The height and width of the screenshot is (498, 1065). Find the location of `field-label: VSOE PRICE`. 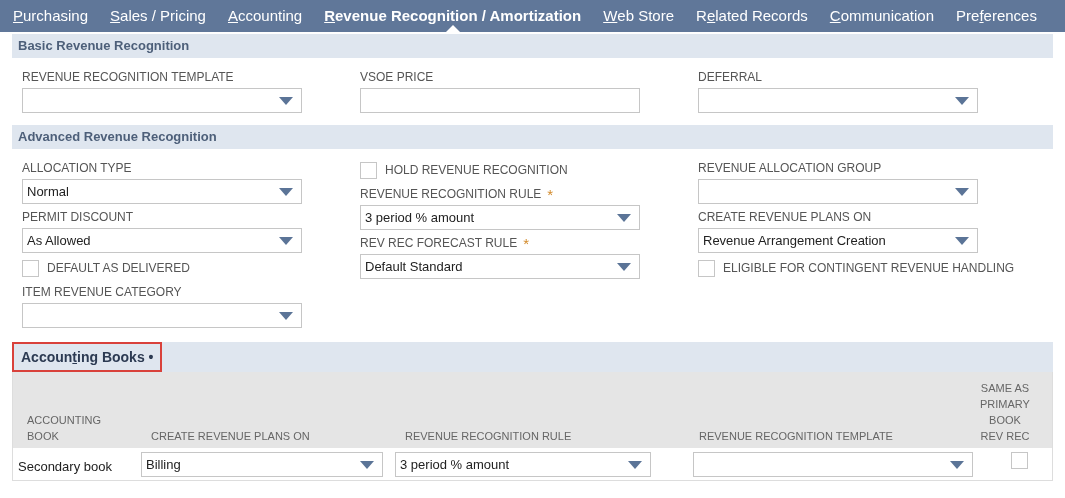

field-label: VSOE PRICE is located at coordinates (397, 77).